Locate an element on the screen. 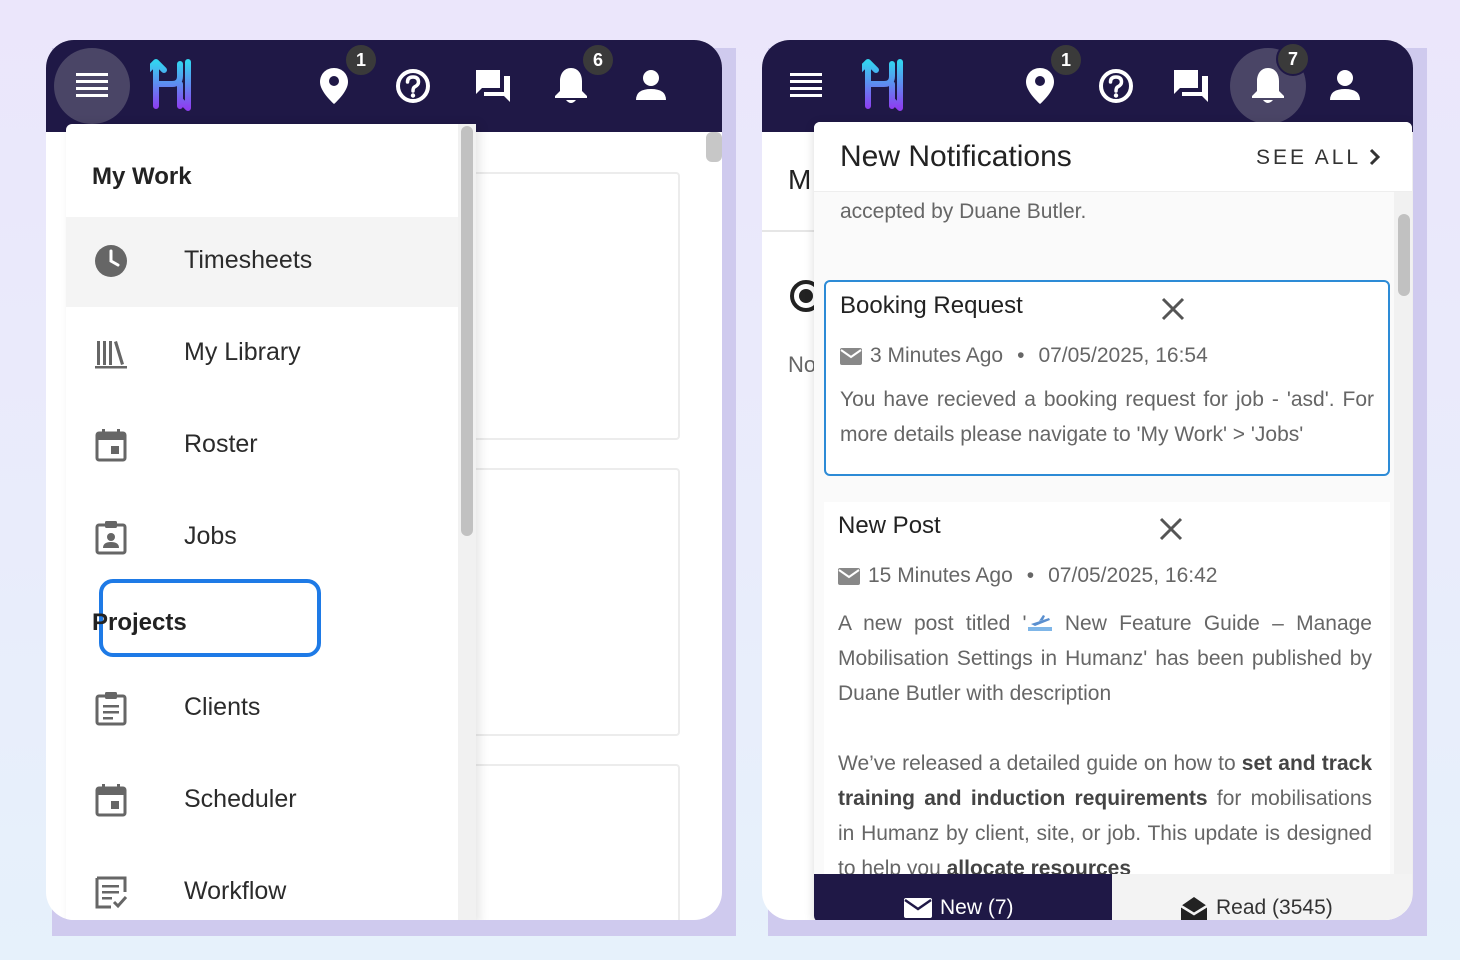 The width and height of the screenshot is (1460, 960). library-icon is located at coordinates (111, 355).